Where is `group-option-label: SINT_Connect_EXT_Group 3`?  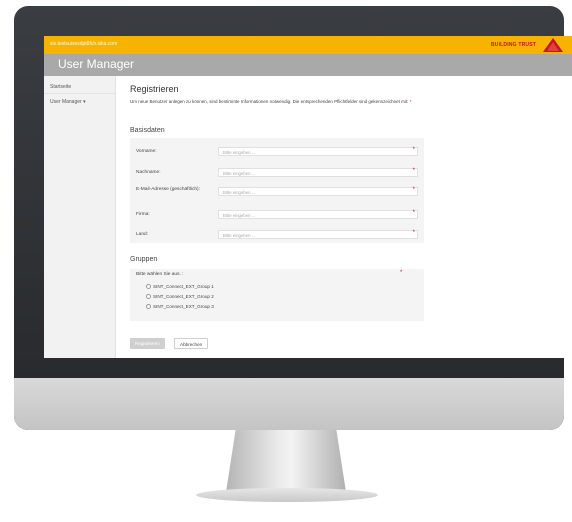 group-option-label: SINT_Connect_EXT_Group 3 is located at coordinates (183, 306).